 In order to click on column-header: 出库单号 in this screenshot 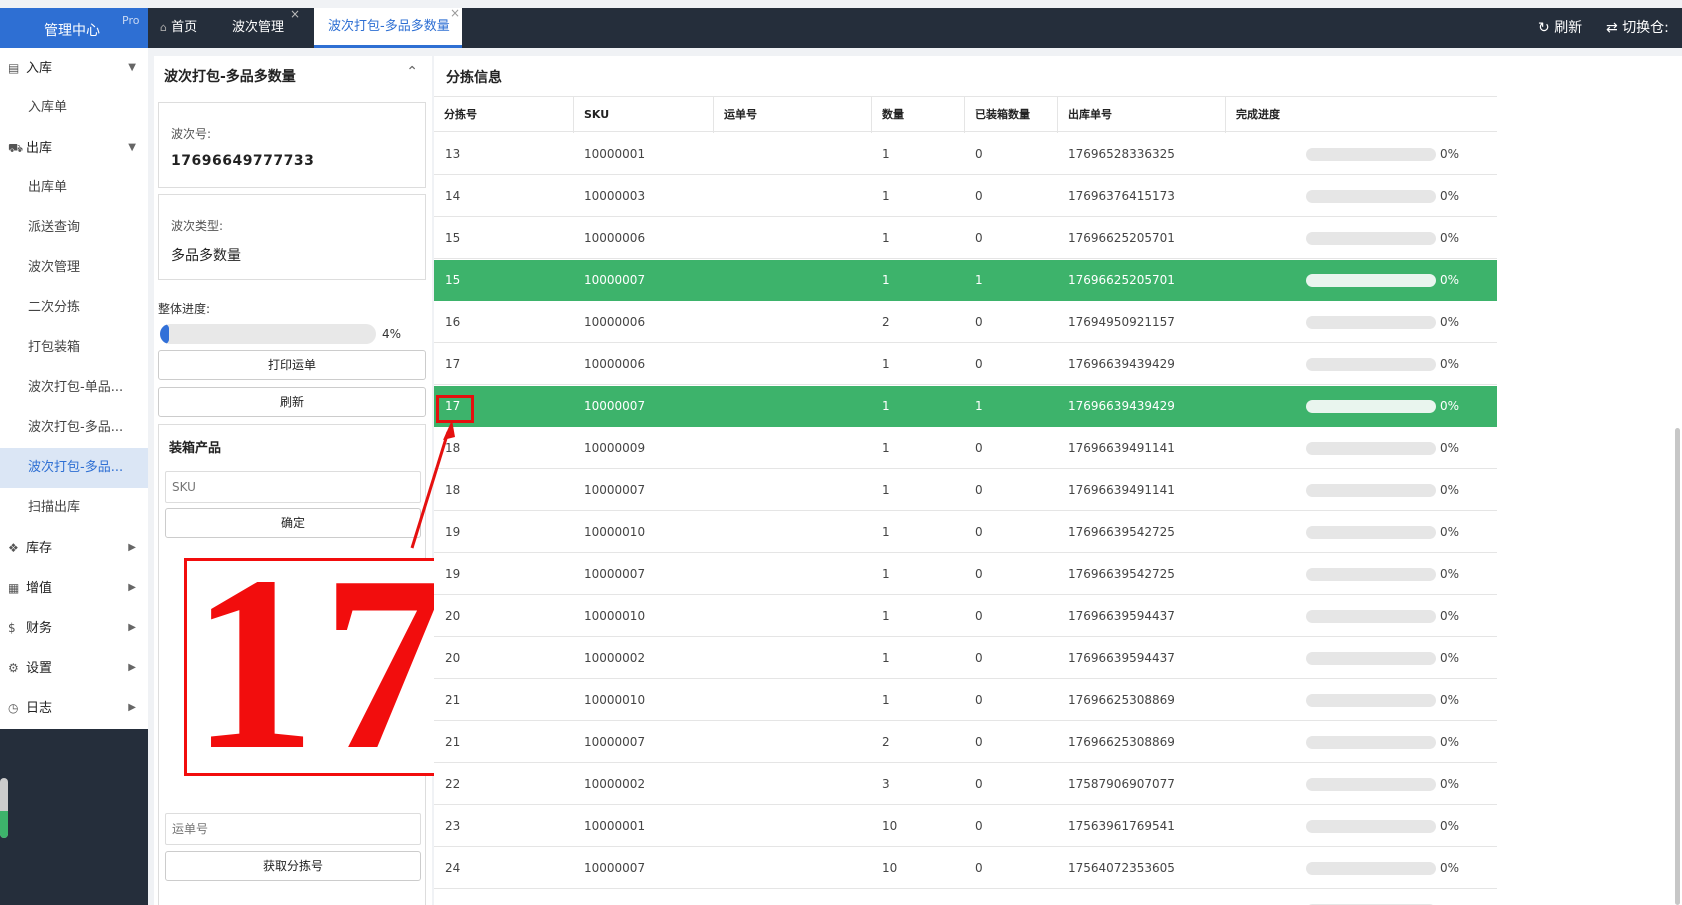, I will do `click(1141, 115)`.